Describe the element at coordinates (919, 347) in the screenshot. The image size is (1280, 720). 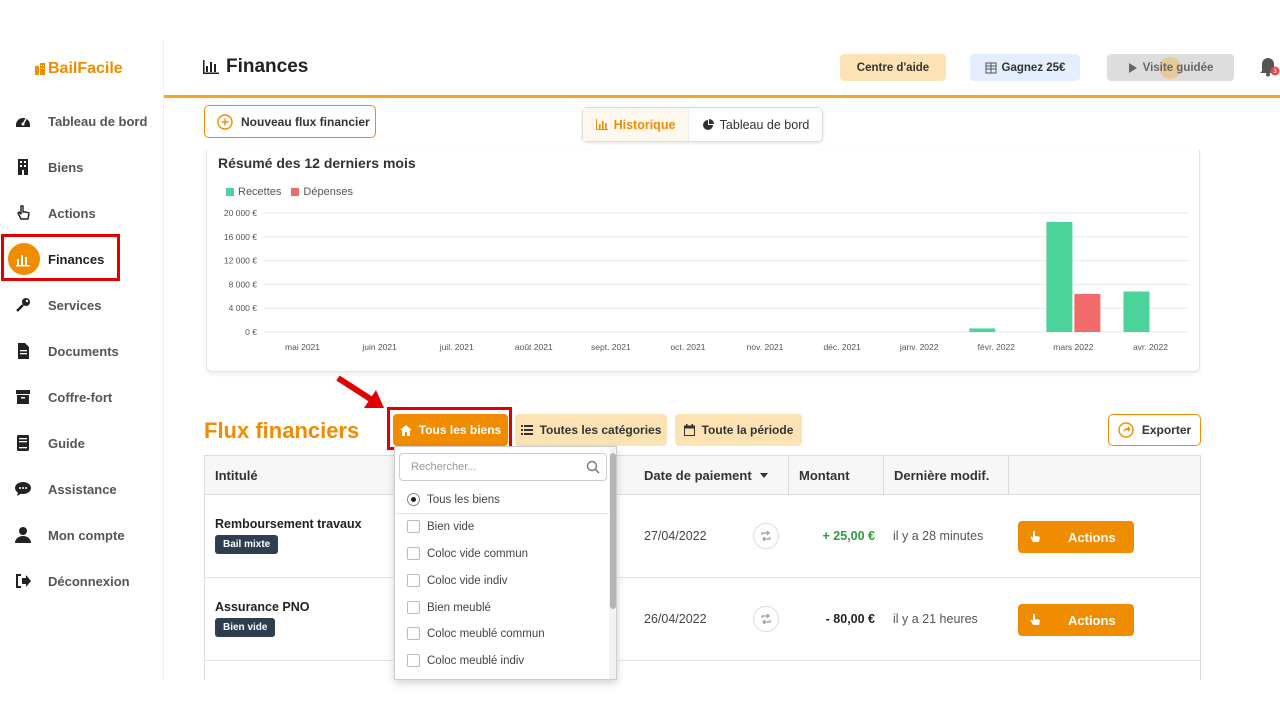
I see `x-tick-label: janv. 2022` at that location.